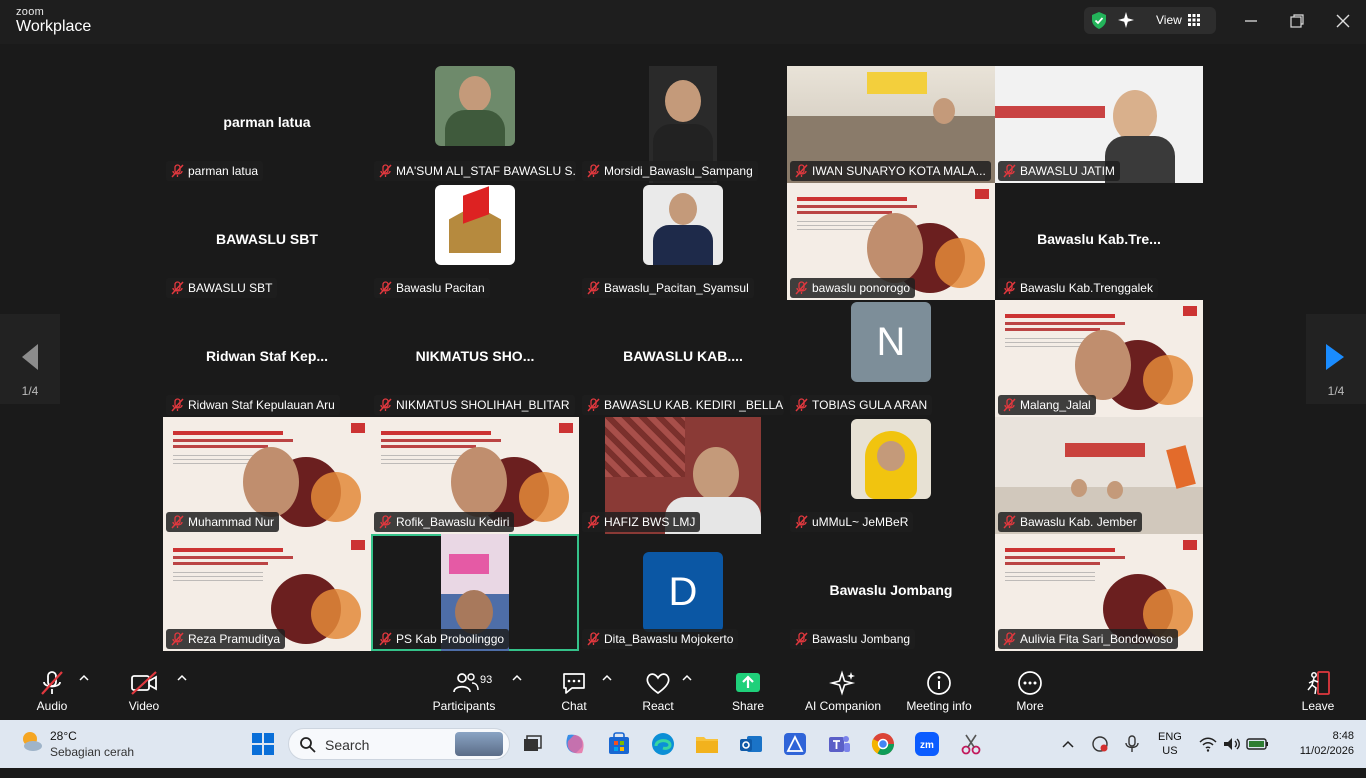 Image resolution: width=1366 pixels, height=778 pixels. Describe the element at coordinates (891, 241) in the screenshot. I see `participant-tile: bawaslu ponorogo` at that location.